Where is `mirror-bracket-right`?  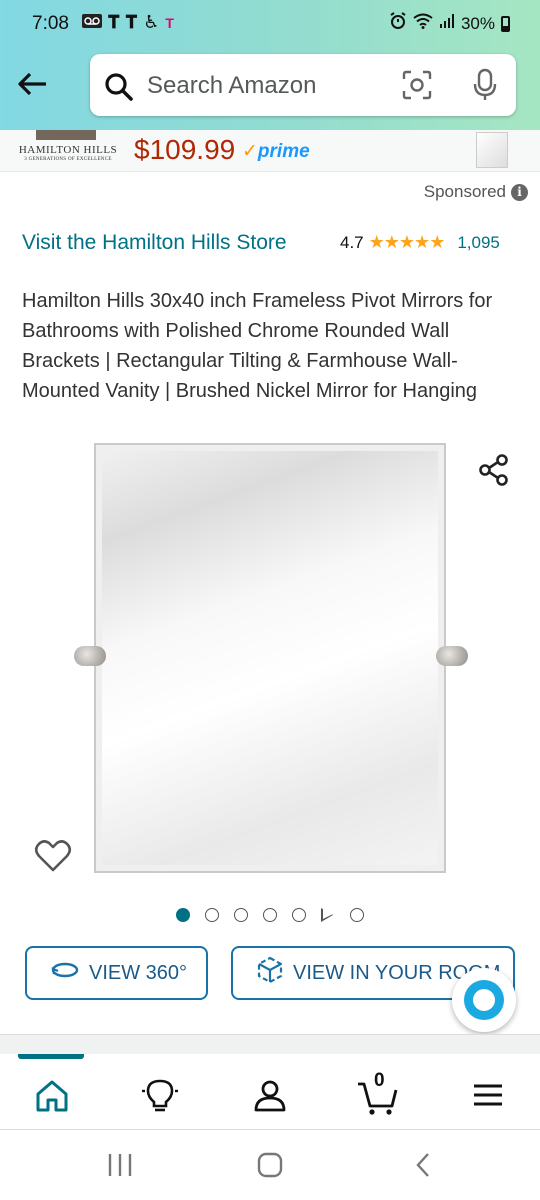 mirror-bracket-right is located at coordinates (452, 656).